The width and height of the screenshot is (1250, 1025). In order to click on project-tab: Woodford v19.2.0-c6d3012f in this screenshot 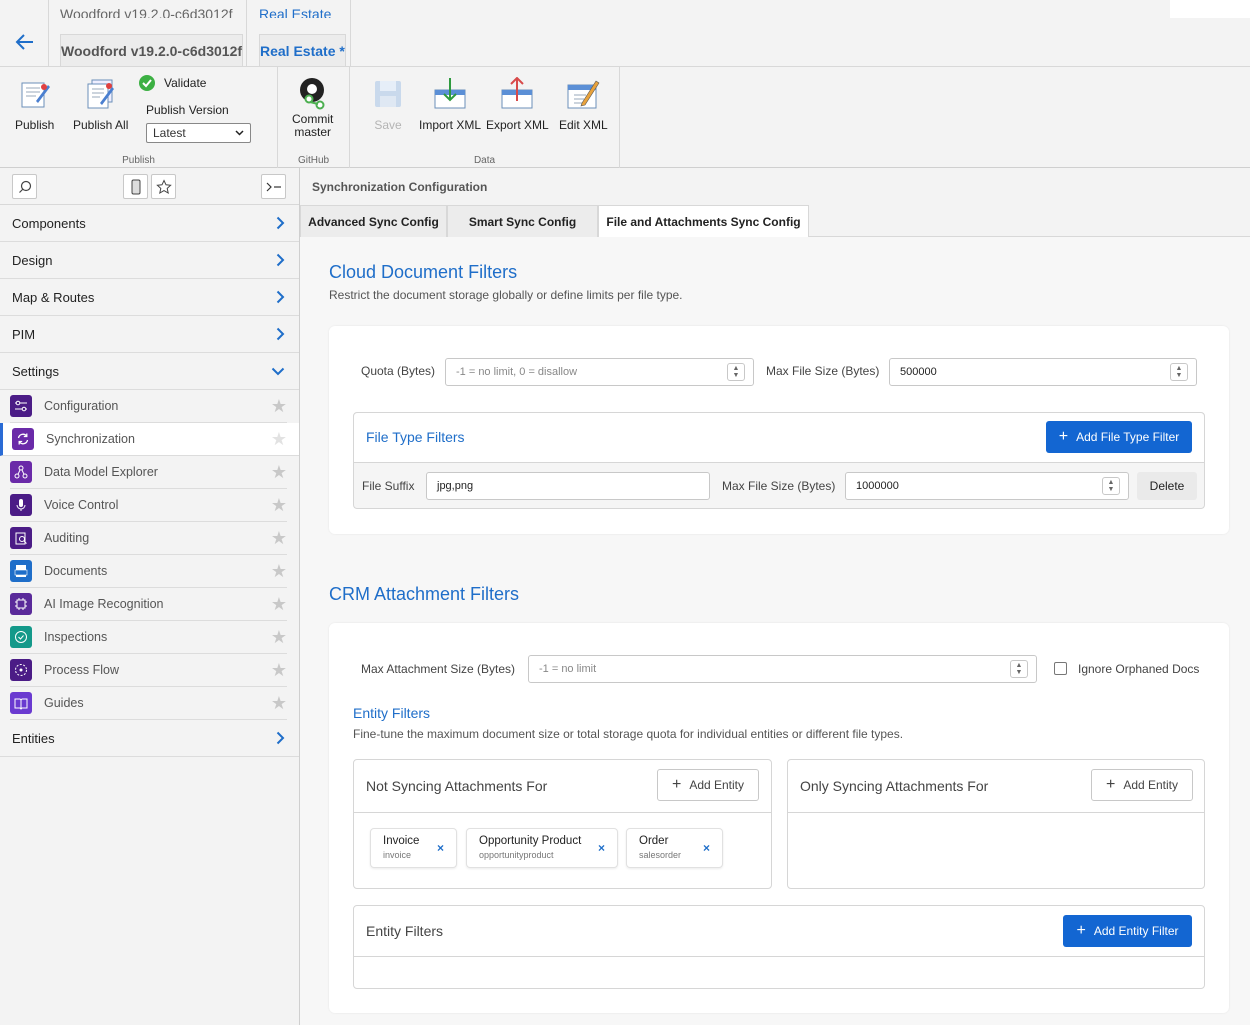, I will do `click(152, 50)`.